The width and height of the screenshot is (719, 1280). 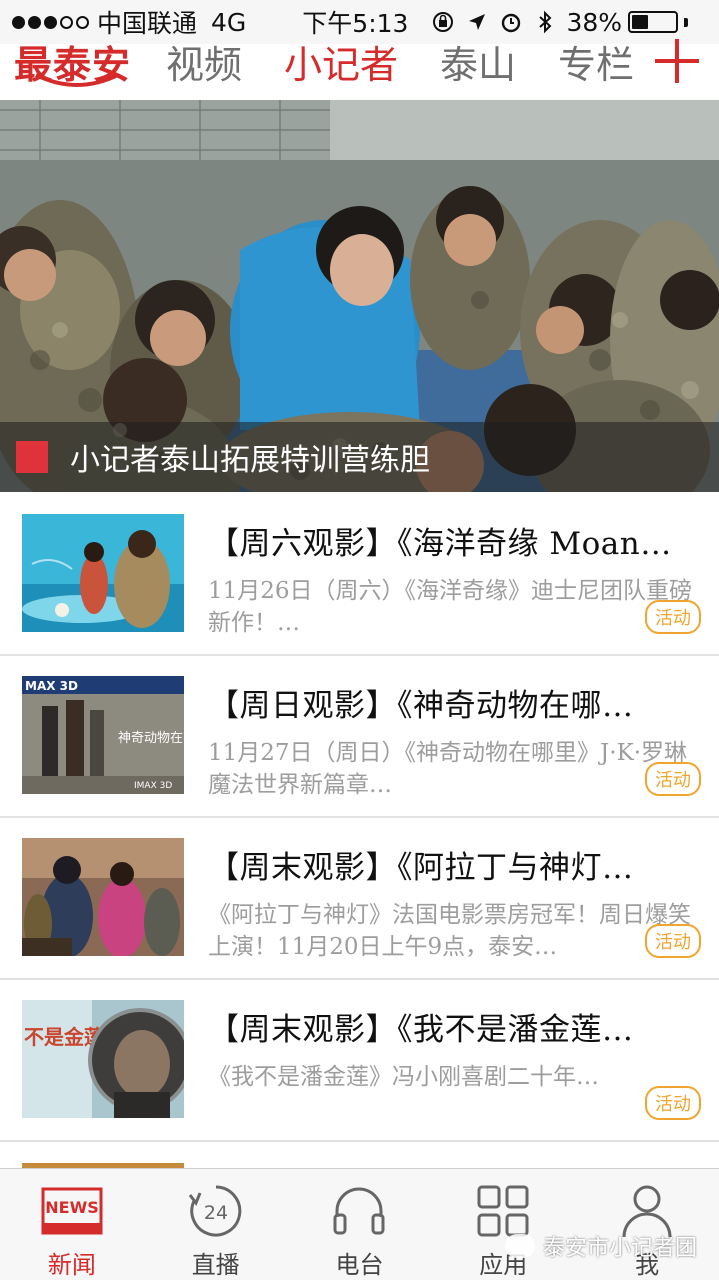 What do you see at coordinates (79, 61) in the screenshot?
I see `app-logo: 最泰安` at bounding box center [79, 61].